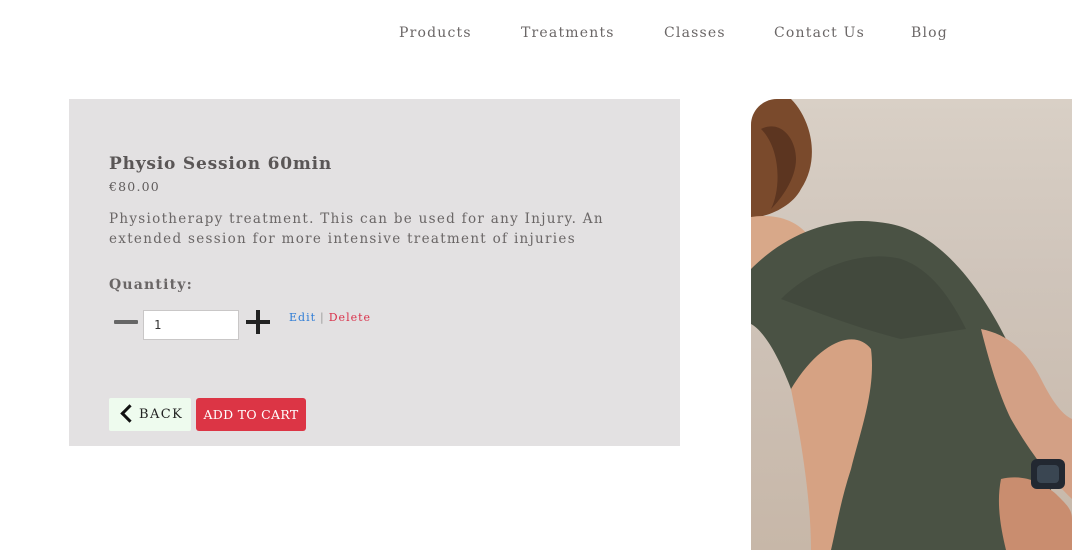 This screenshot has height=550, width=1072. What do you see at coordinates (350, 317) in the screenshot?
I see `delete-link: Delete` at bounding box center [350, 317].